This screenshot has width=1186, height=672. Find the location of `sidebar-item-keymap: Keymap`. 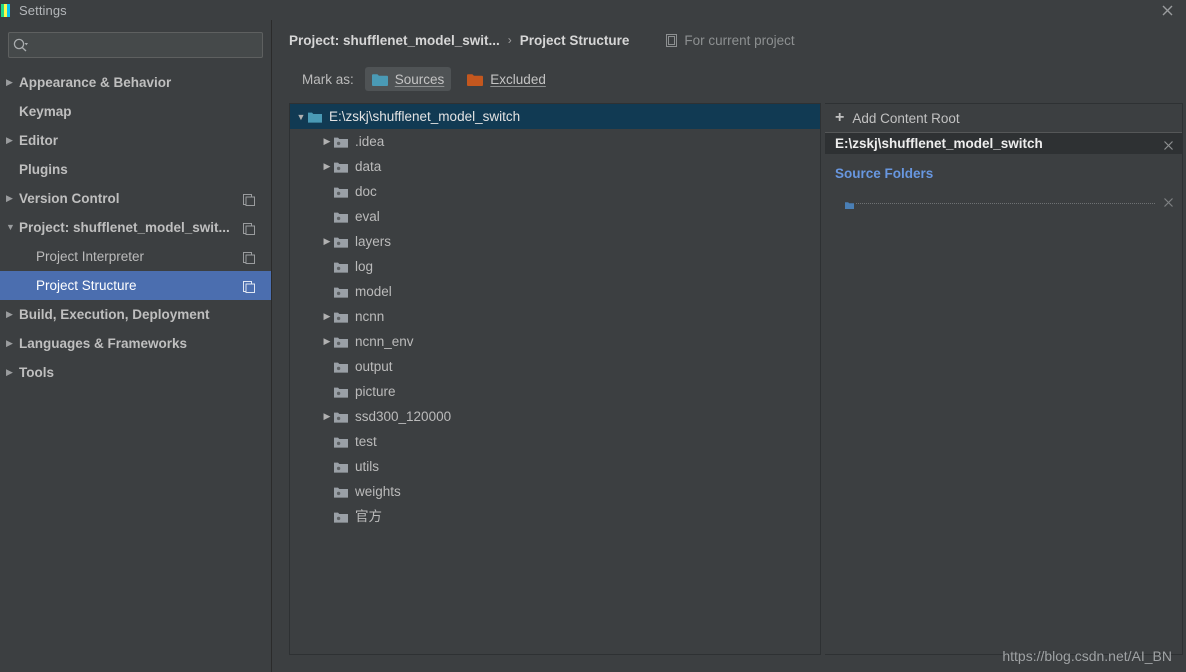

sidebar-item-keymap: Keymap is located at coordinates (135, 111).